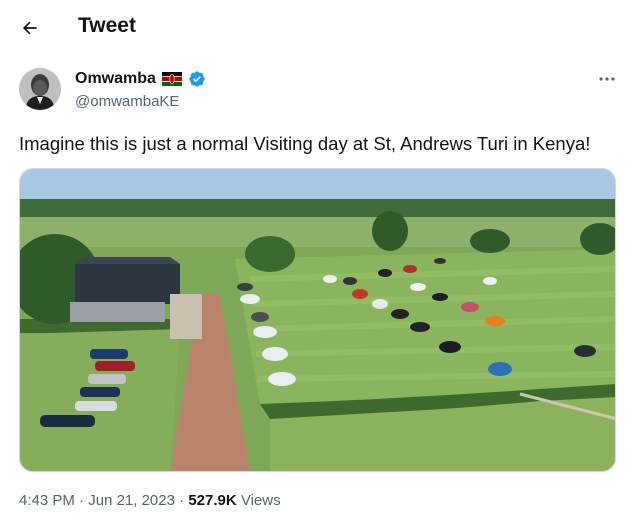  Describe the element at coordinates (212, 500) in the screenshot. I see `views-count: 527.9K` at that location.